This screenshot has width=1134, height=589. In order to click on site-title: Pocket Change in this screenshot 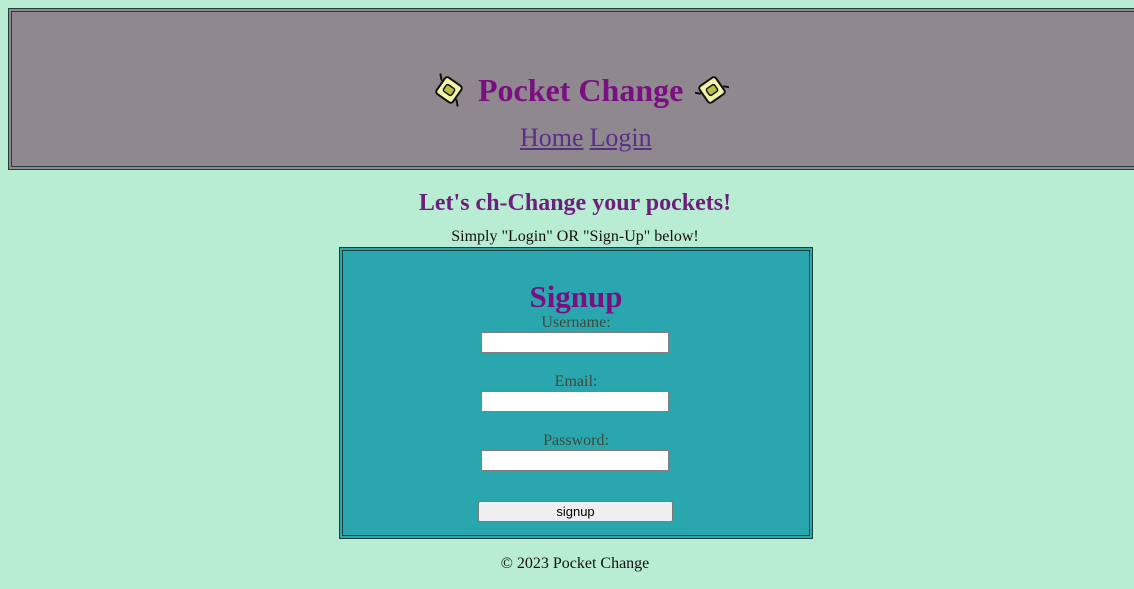, I will do `click(581, 90)`.